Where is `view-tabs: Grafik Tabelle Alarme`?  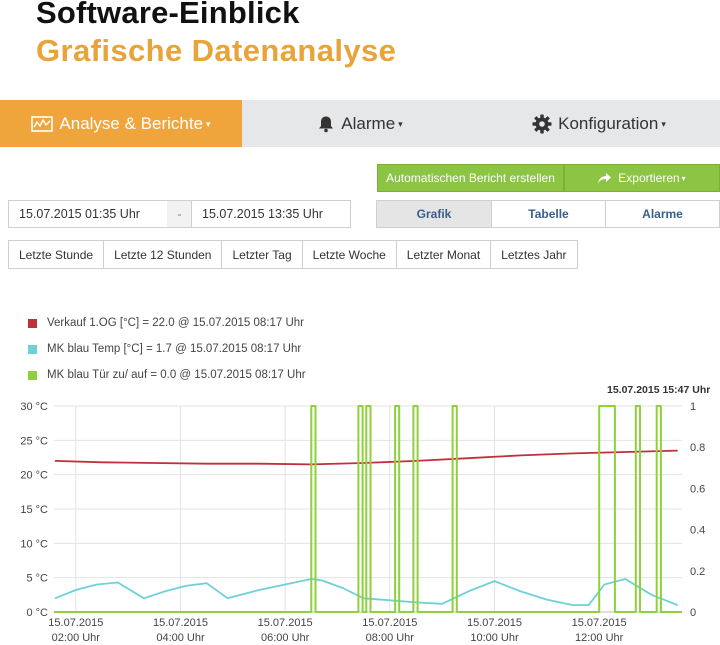 view-tabs: Grafik Tabelle Alarme is located at coordinates (548, 214).